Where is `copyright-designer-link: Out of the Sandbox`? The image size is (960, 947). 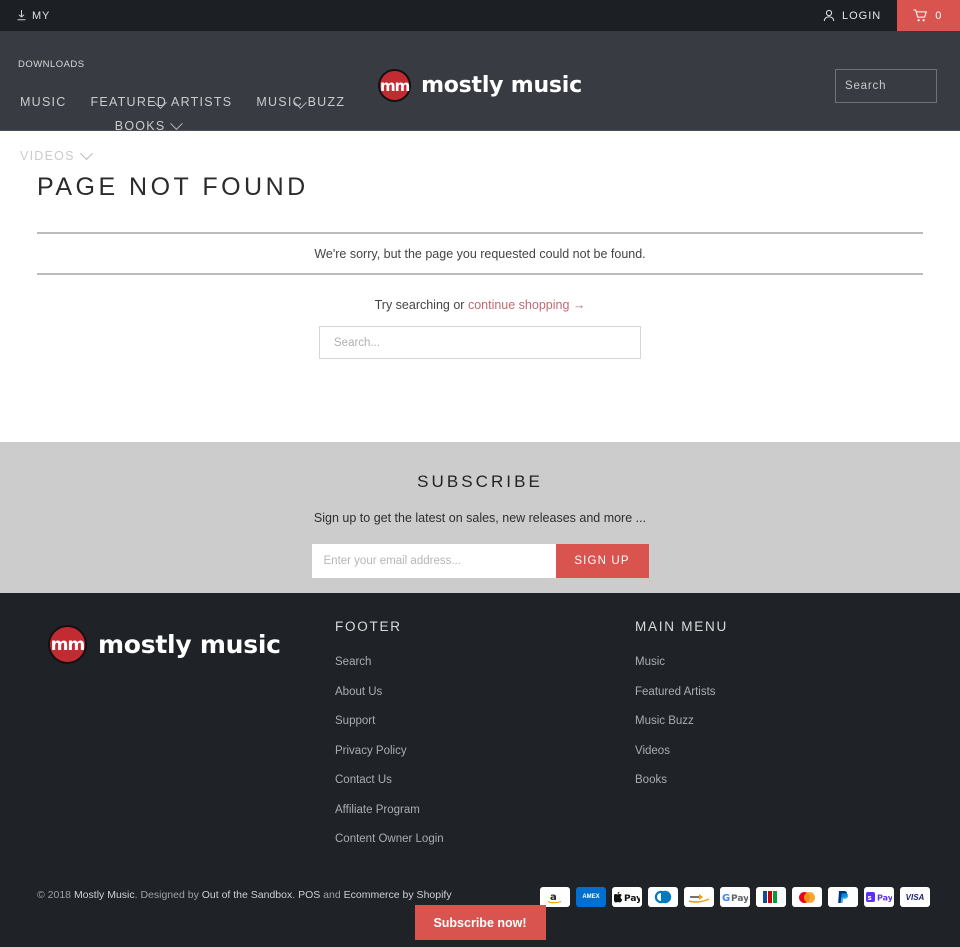
copyright-designer-link: Out of the Sandbox is located at coordinates (247, 895).